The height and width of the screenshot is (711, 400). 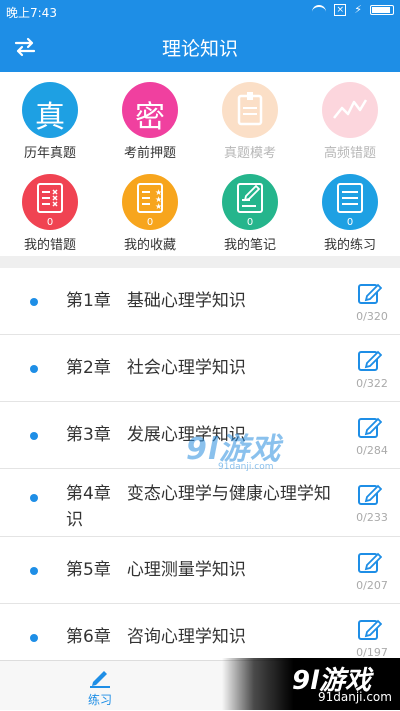 I want to click on grid-item-predicted-questions: 密 考前押题, so click(x=150, y=117).